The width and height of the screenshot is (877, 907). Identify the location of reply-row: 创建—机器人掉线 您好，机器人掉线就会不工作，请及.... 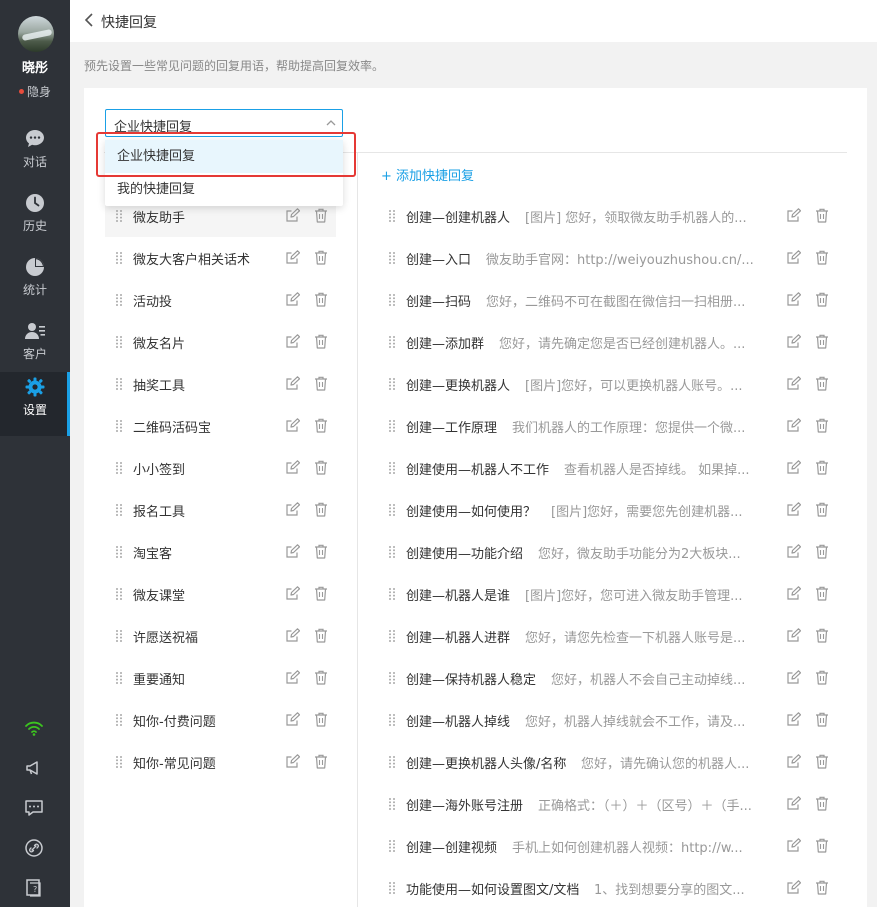
(613, 720).